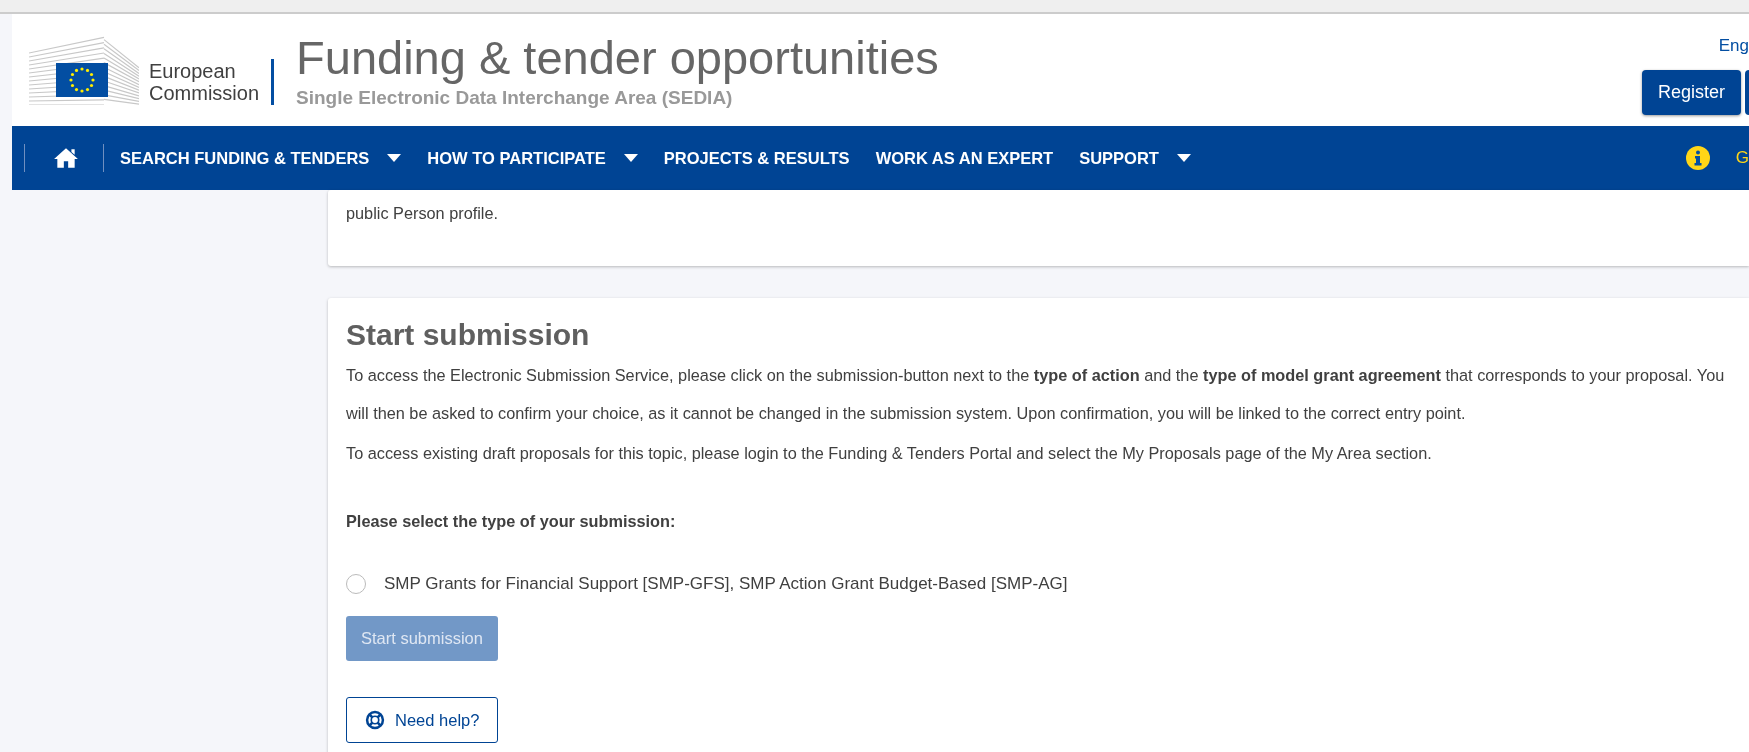 The width and height of the screenshot is (1749, 752). What do you see at coordinates (532, 158) in the screenshot?
I see `nav-menu-item: HOW TO PARTICIPATE` at bounding box center [532, 158].